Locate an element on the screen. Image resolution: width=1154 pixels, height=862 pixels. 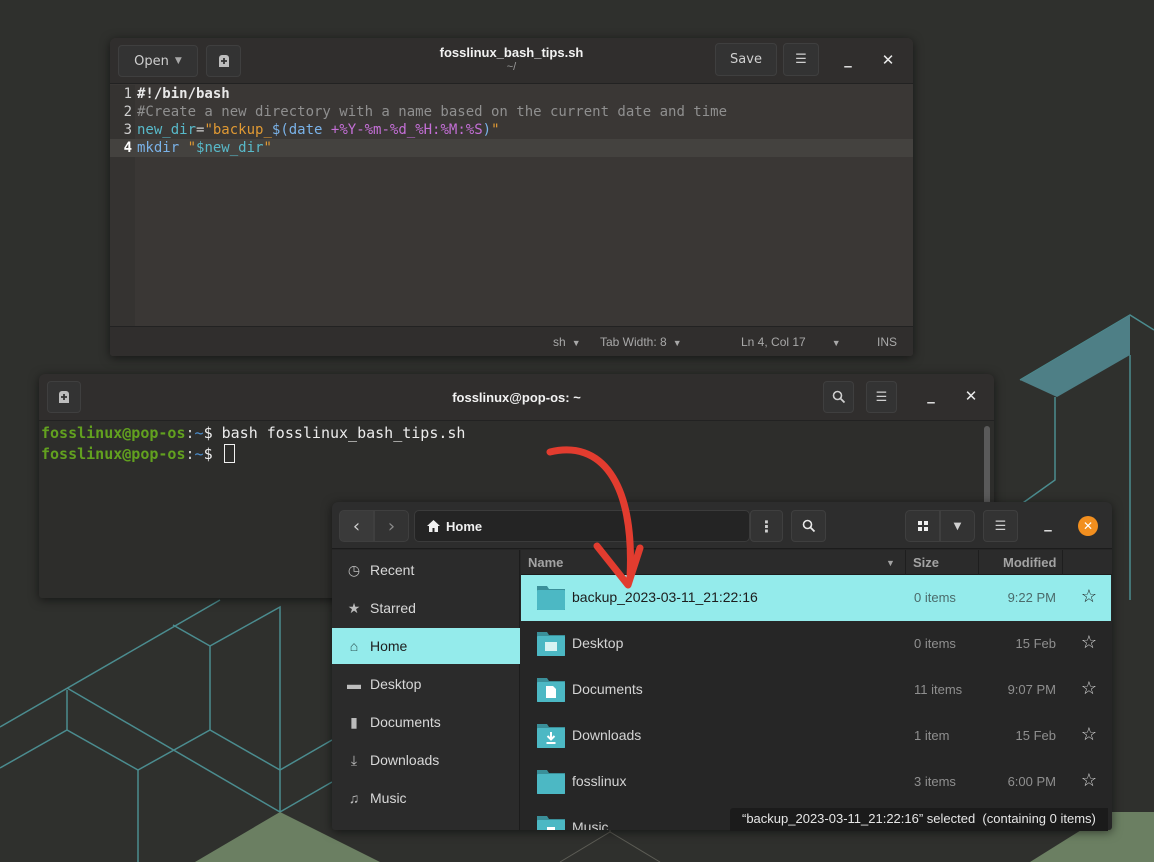
back-button: ‹ is located at coordinates (356, 526).